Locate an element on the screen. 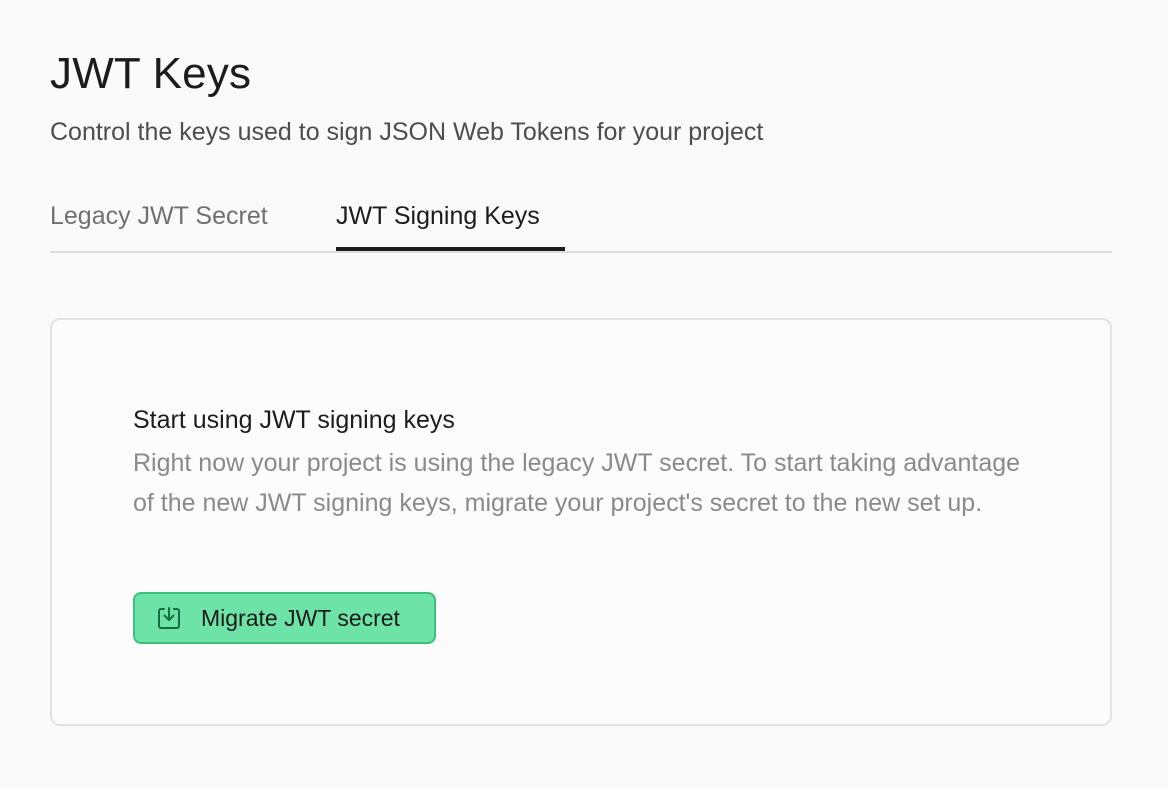 The height and width of the screenshot is (788, 1168). card-title: Start using JWT signing keys is located at coordinates (294, 420).